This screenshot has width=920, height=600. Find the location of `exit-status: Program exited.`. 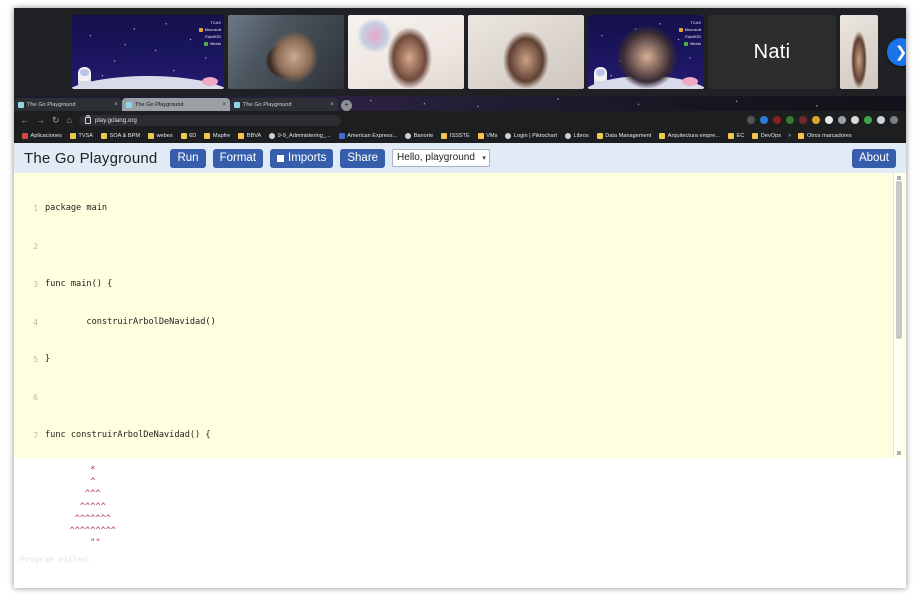

exit-status: Program exited. is located at coordinates (56, 560).